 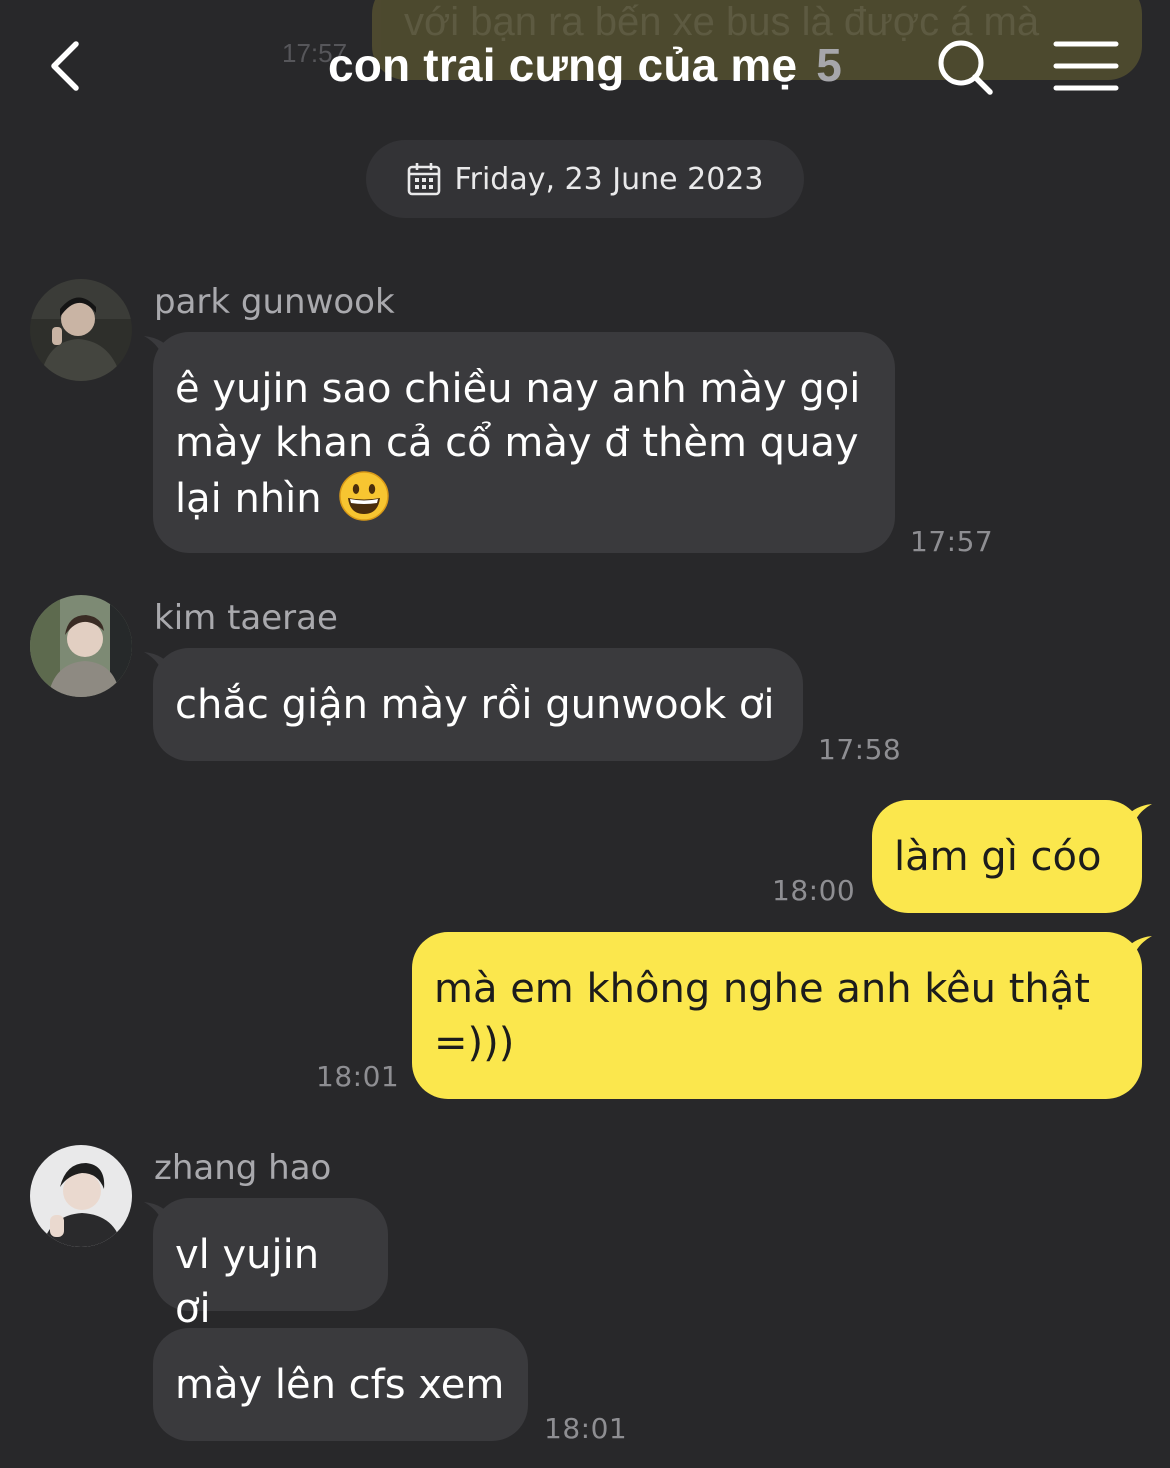 I want to click on message-text: chắc giận mày rồi gunwook ơi, so click(x=475, y=705).